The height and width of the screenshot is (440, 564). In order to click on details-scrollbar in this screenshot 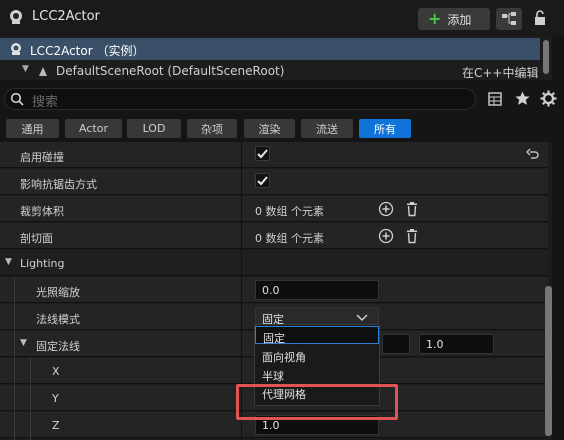, I will do `click(548, 361)`.